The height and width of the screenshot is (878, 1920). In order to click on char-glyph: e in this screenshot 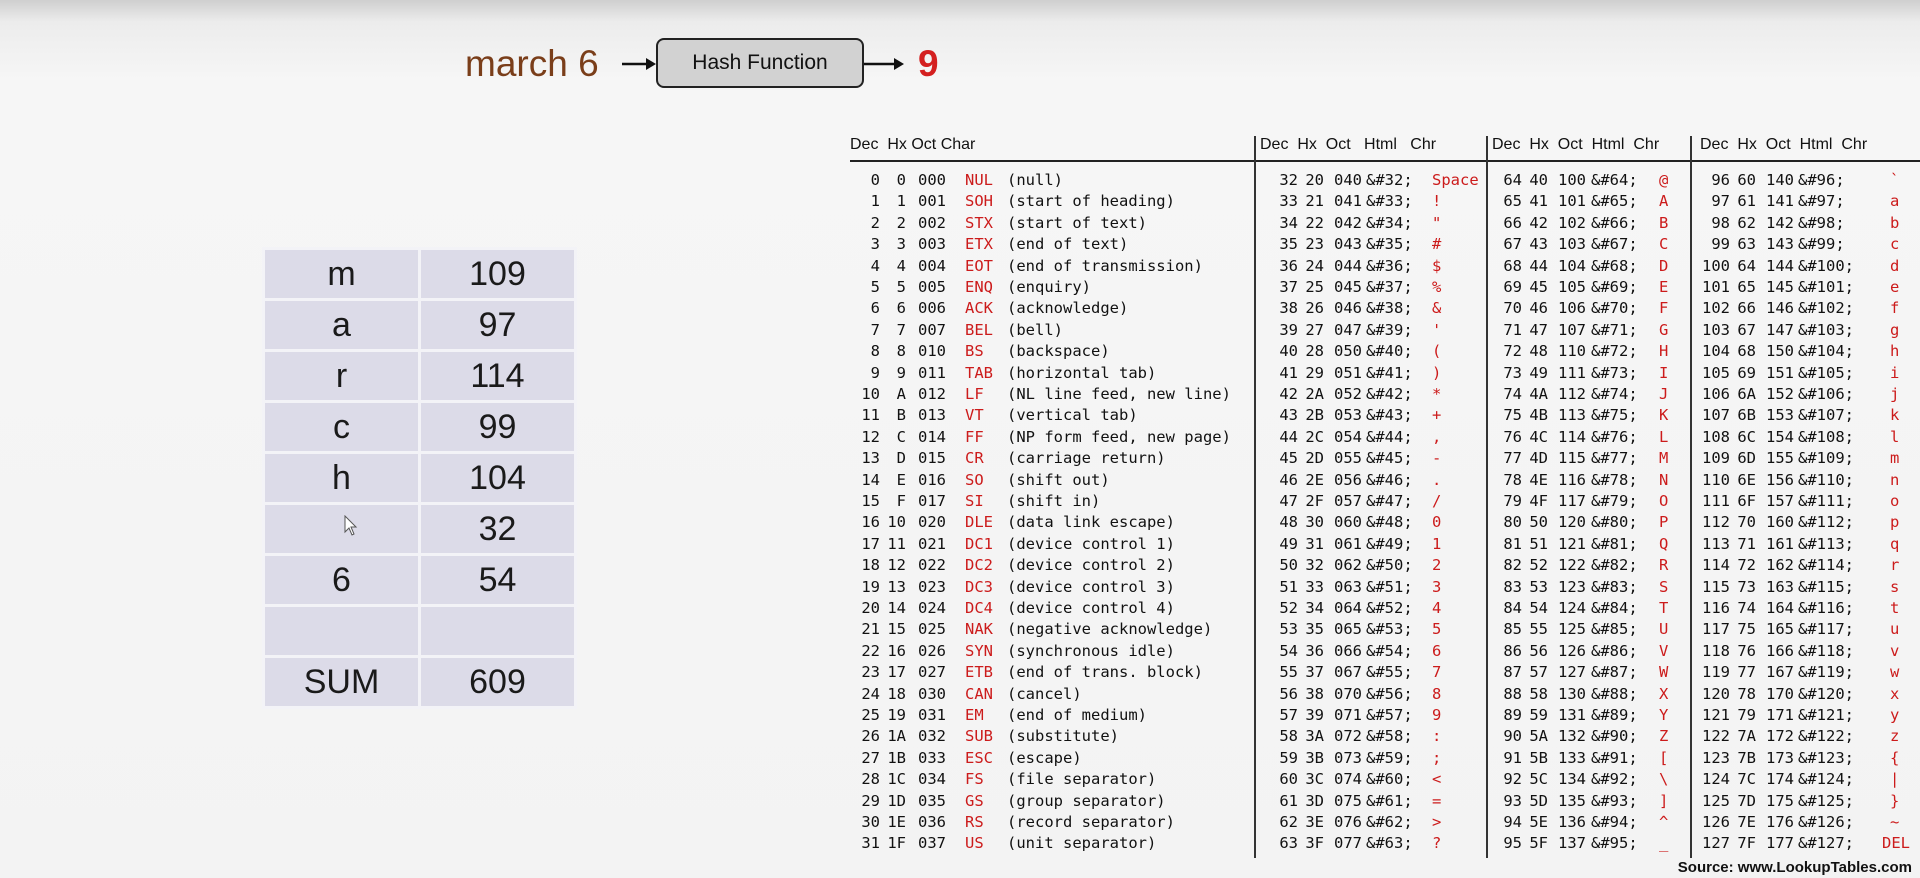, I will do `click(1895, 287)`.